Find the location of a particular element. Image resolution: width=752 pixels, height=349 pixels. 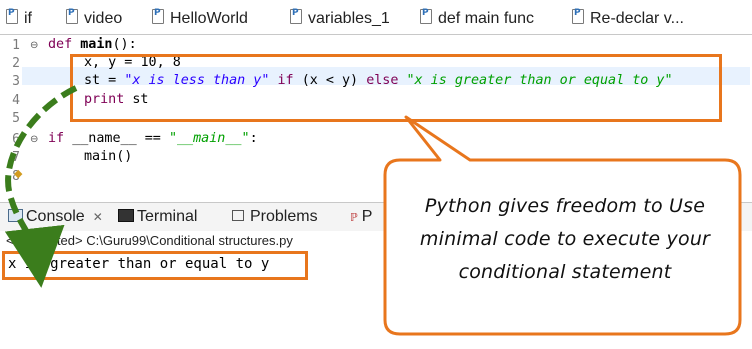

dashed-arrow is located at coordinates (41, 186).